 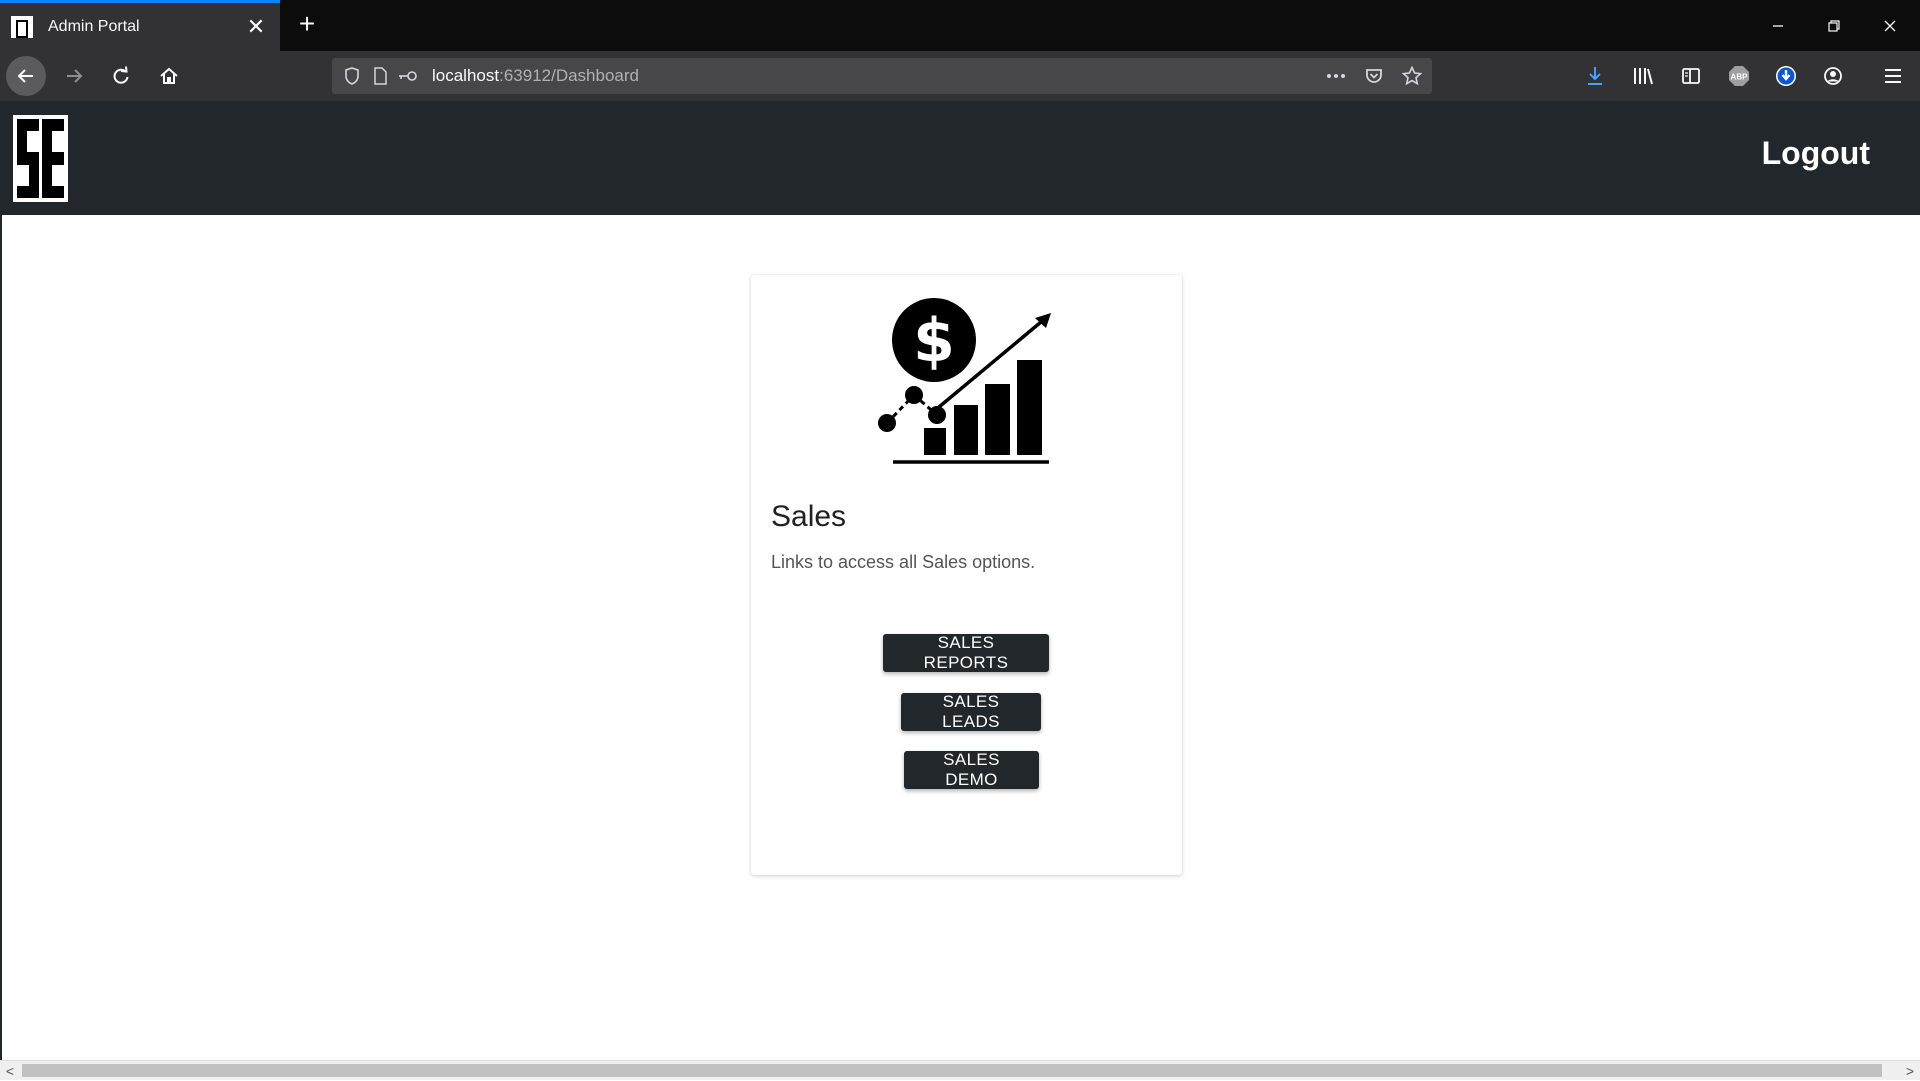 I want to click on forward-arrow-icon, so click(x=74, y=76).